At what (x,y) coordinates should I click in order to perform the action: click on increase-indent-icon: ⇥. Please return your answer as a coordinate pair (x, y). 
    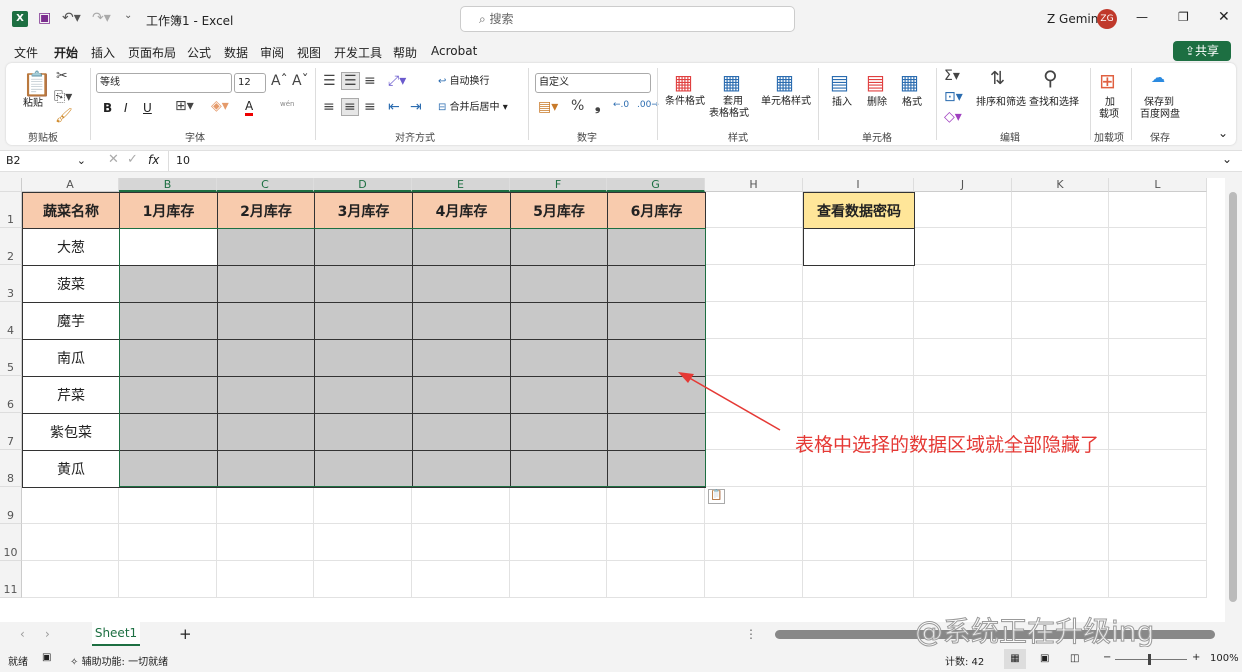
    Looking at the image, I should click on (416, 107).